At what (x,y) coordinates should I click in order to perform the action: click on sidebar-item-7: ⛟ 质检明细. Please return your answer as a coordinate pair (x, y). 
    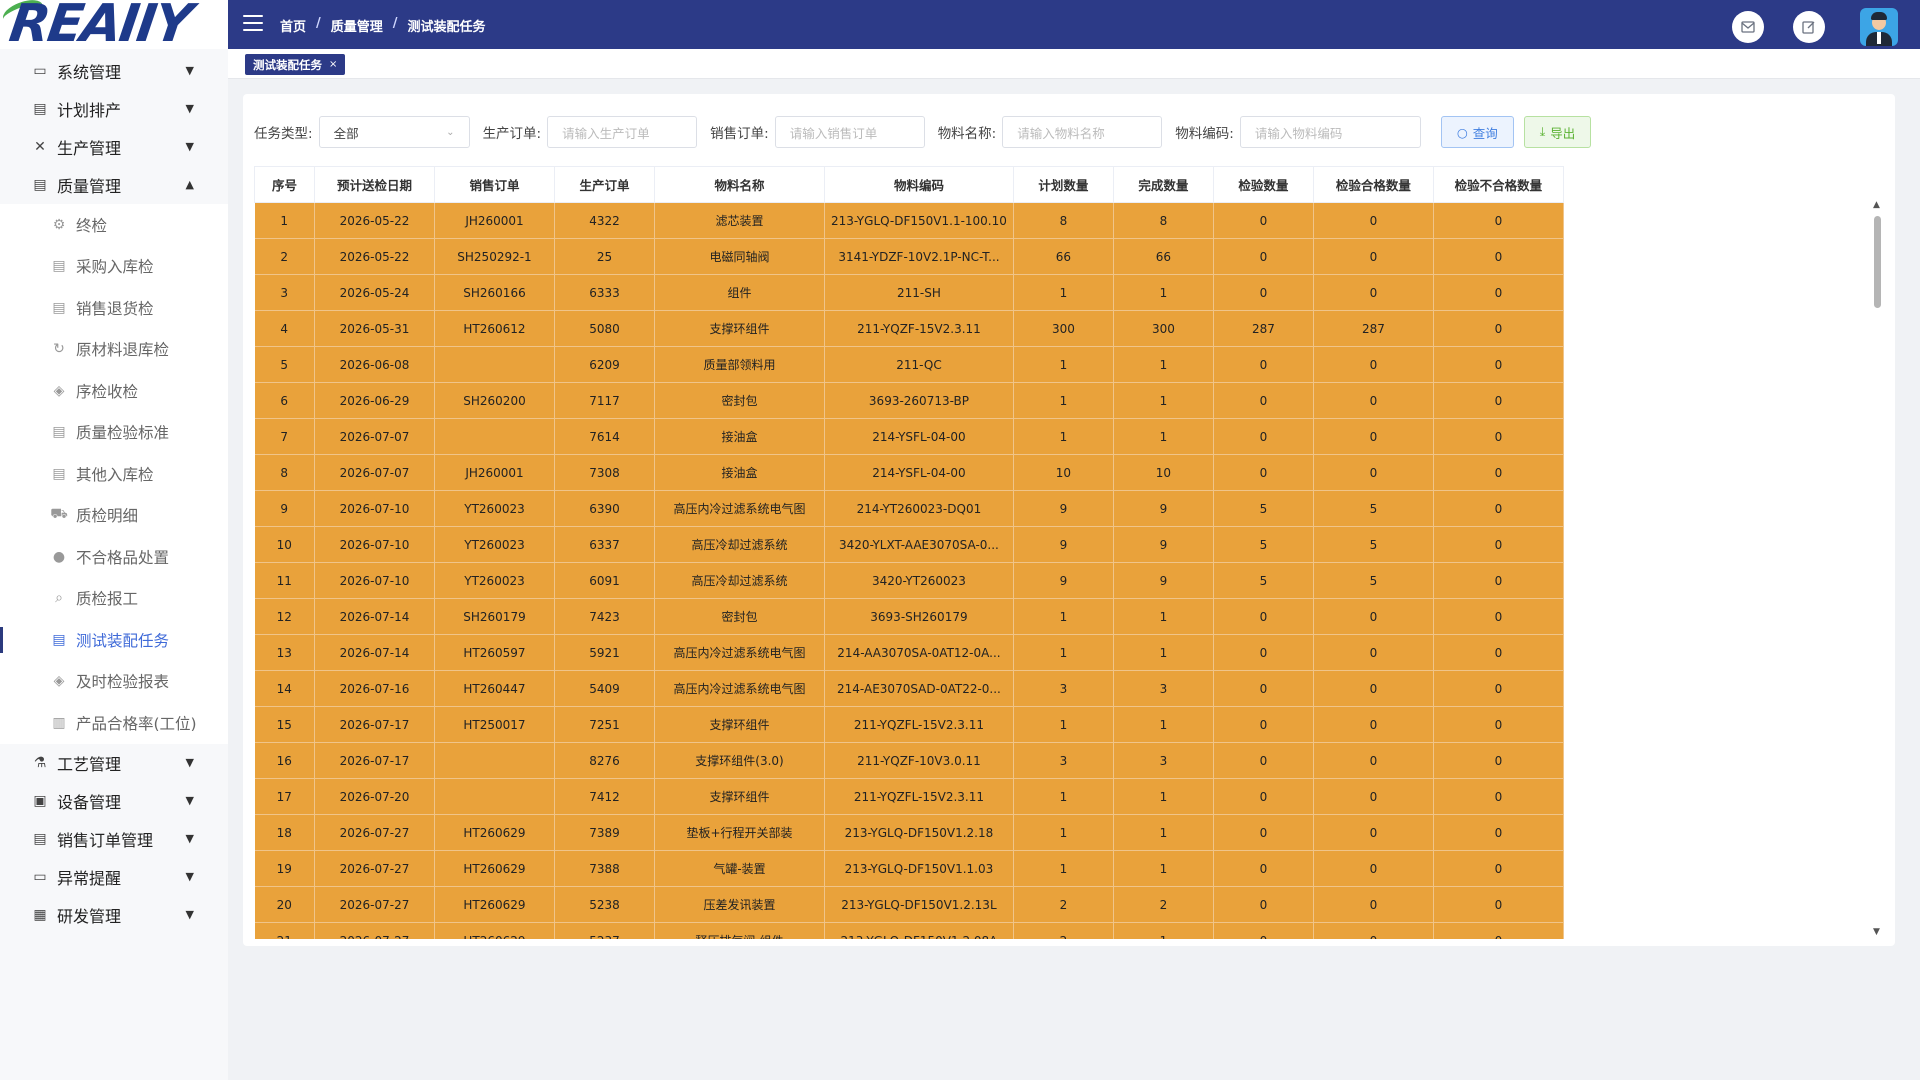
    Looking at the image, I should click on (114, 516).